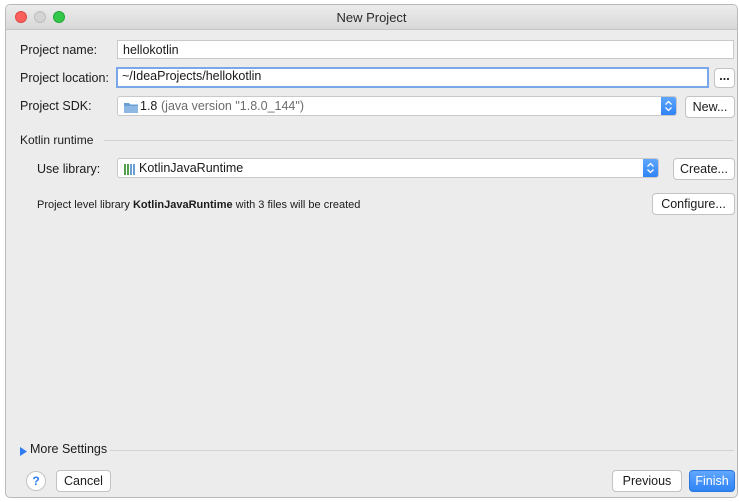  Describe the element at coordinates (397, 106) in the screenshot. I see `project-sdk-dropdown: 1.8 (java version "1.8.0_144")` at that location.